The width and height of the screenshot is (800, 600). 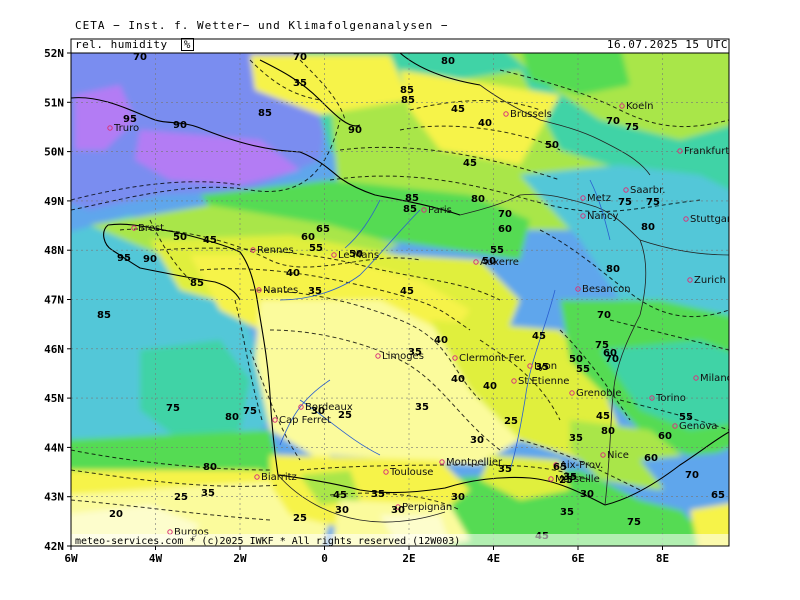 I want to click on city-label: Grenoble, so click(x=599, y=393).